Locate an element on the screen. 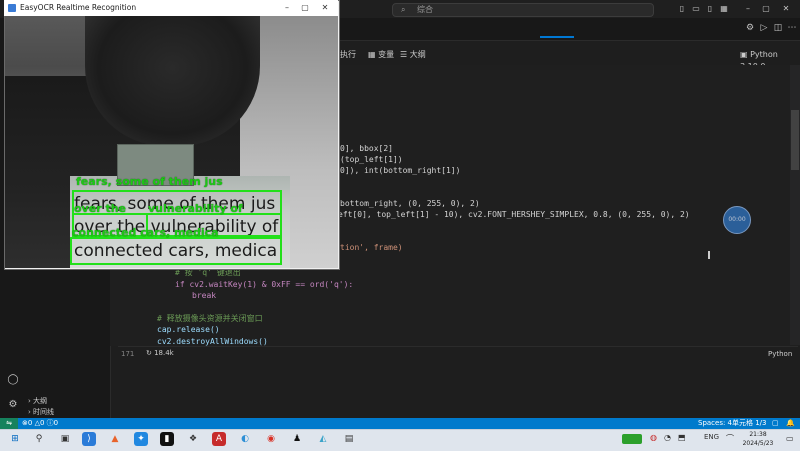  close-icon: ✕ is located at coordinates (786, 8).